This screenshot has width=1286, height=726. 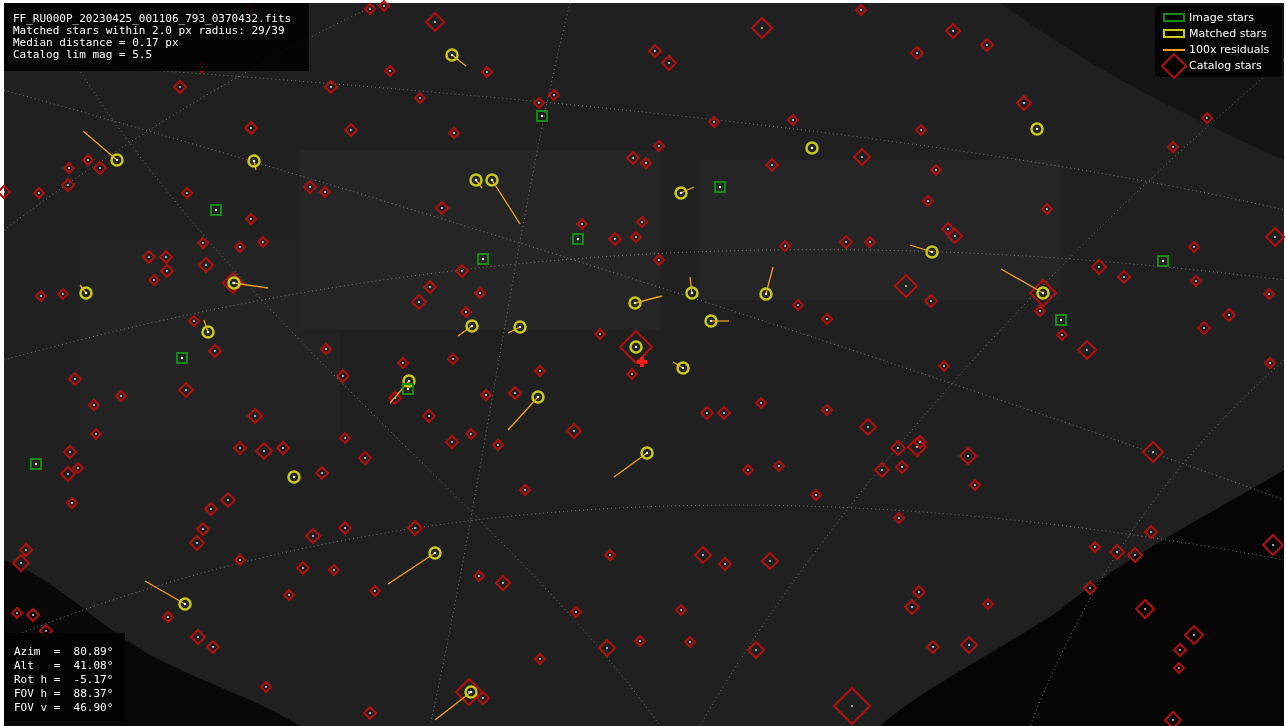 What do you see at coordinates (1174, 49) in the screenshot?
I see `line-marker-icon` at bounding box center [1174, 49].